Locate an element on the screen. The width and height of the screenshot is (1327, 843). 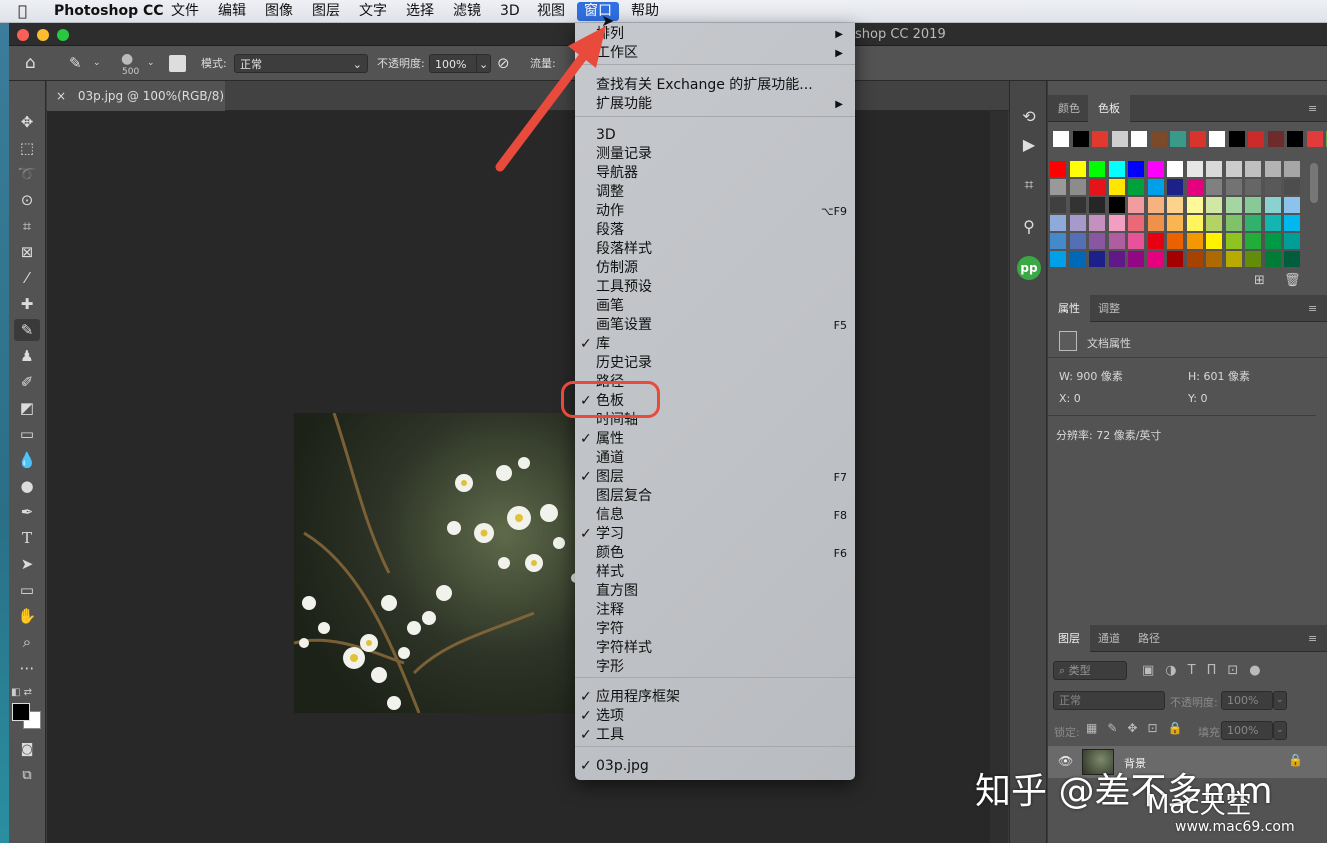
menu-item-37: ✓ 03p.jpg is located at coordinates (715, 766).